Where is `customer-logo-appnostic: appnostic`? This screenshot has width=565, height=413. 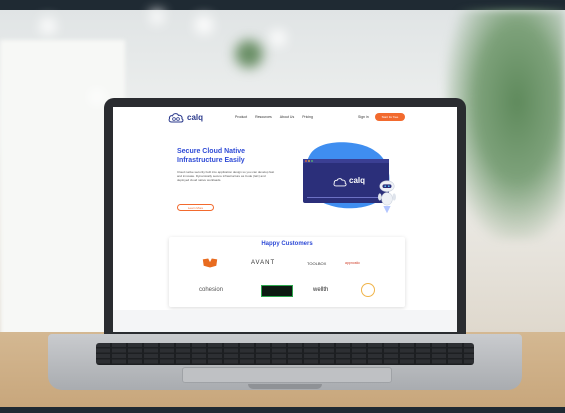 customer-logo-appnostic: appnostic is located at coordinates (352, 263).